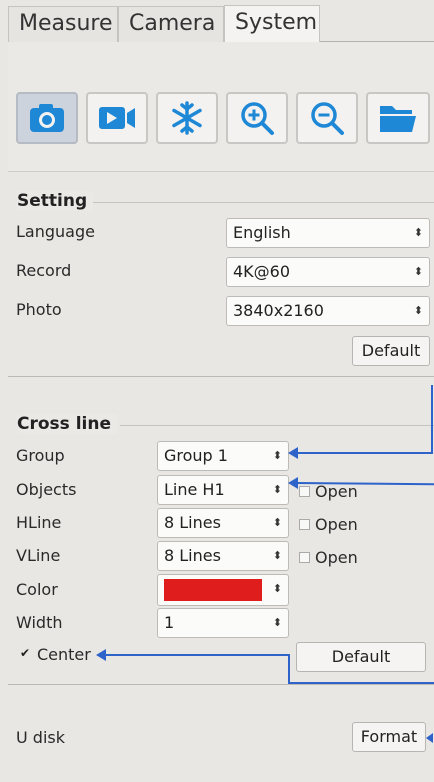 The width and height of the screenshot is (434, 782). What do you see at coordinates (389, 737) in the screenshot?
I see `format-button: Format` at bounding box center [389, 737].